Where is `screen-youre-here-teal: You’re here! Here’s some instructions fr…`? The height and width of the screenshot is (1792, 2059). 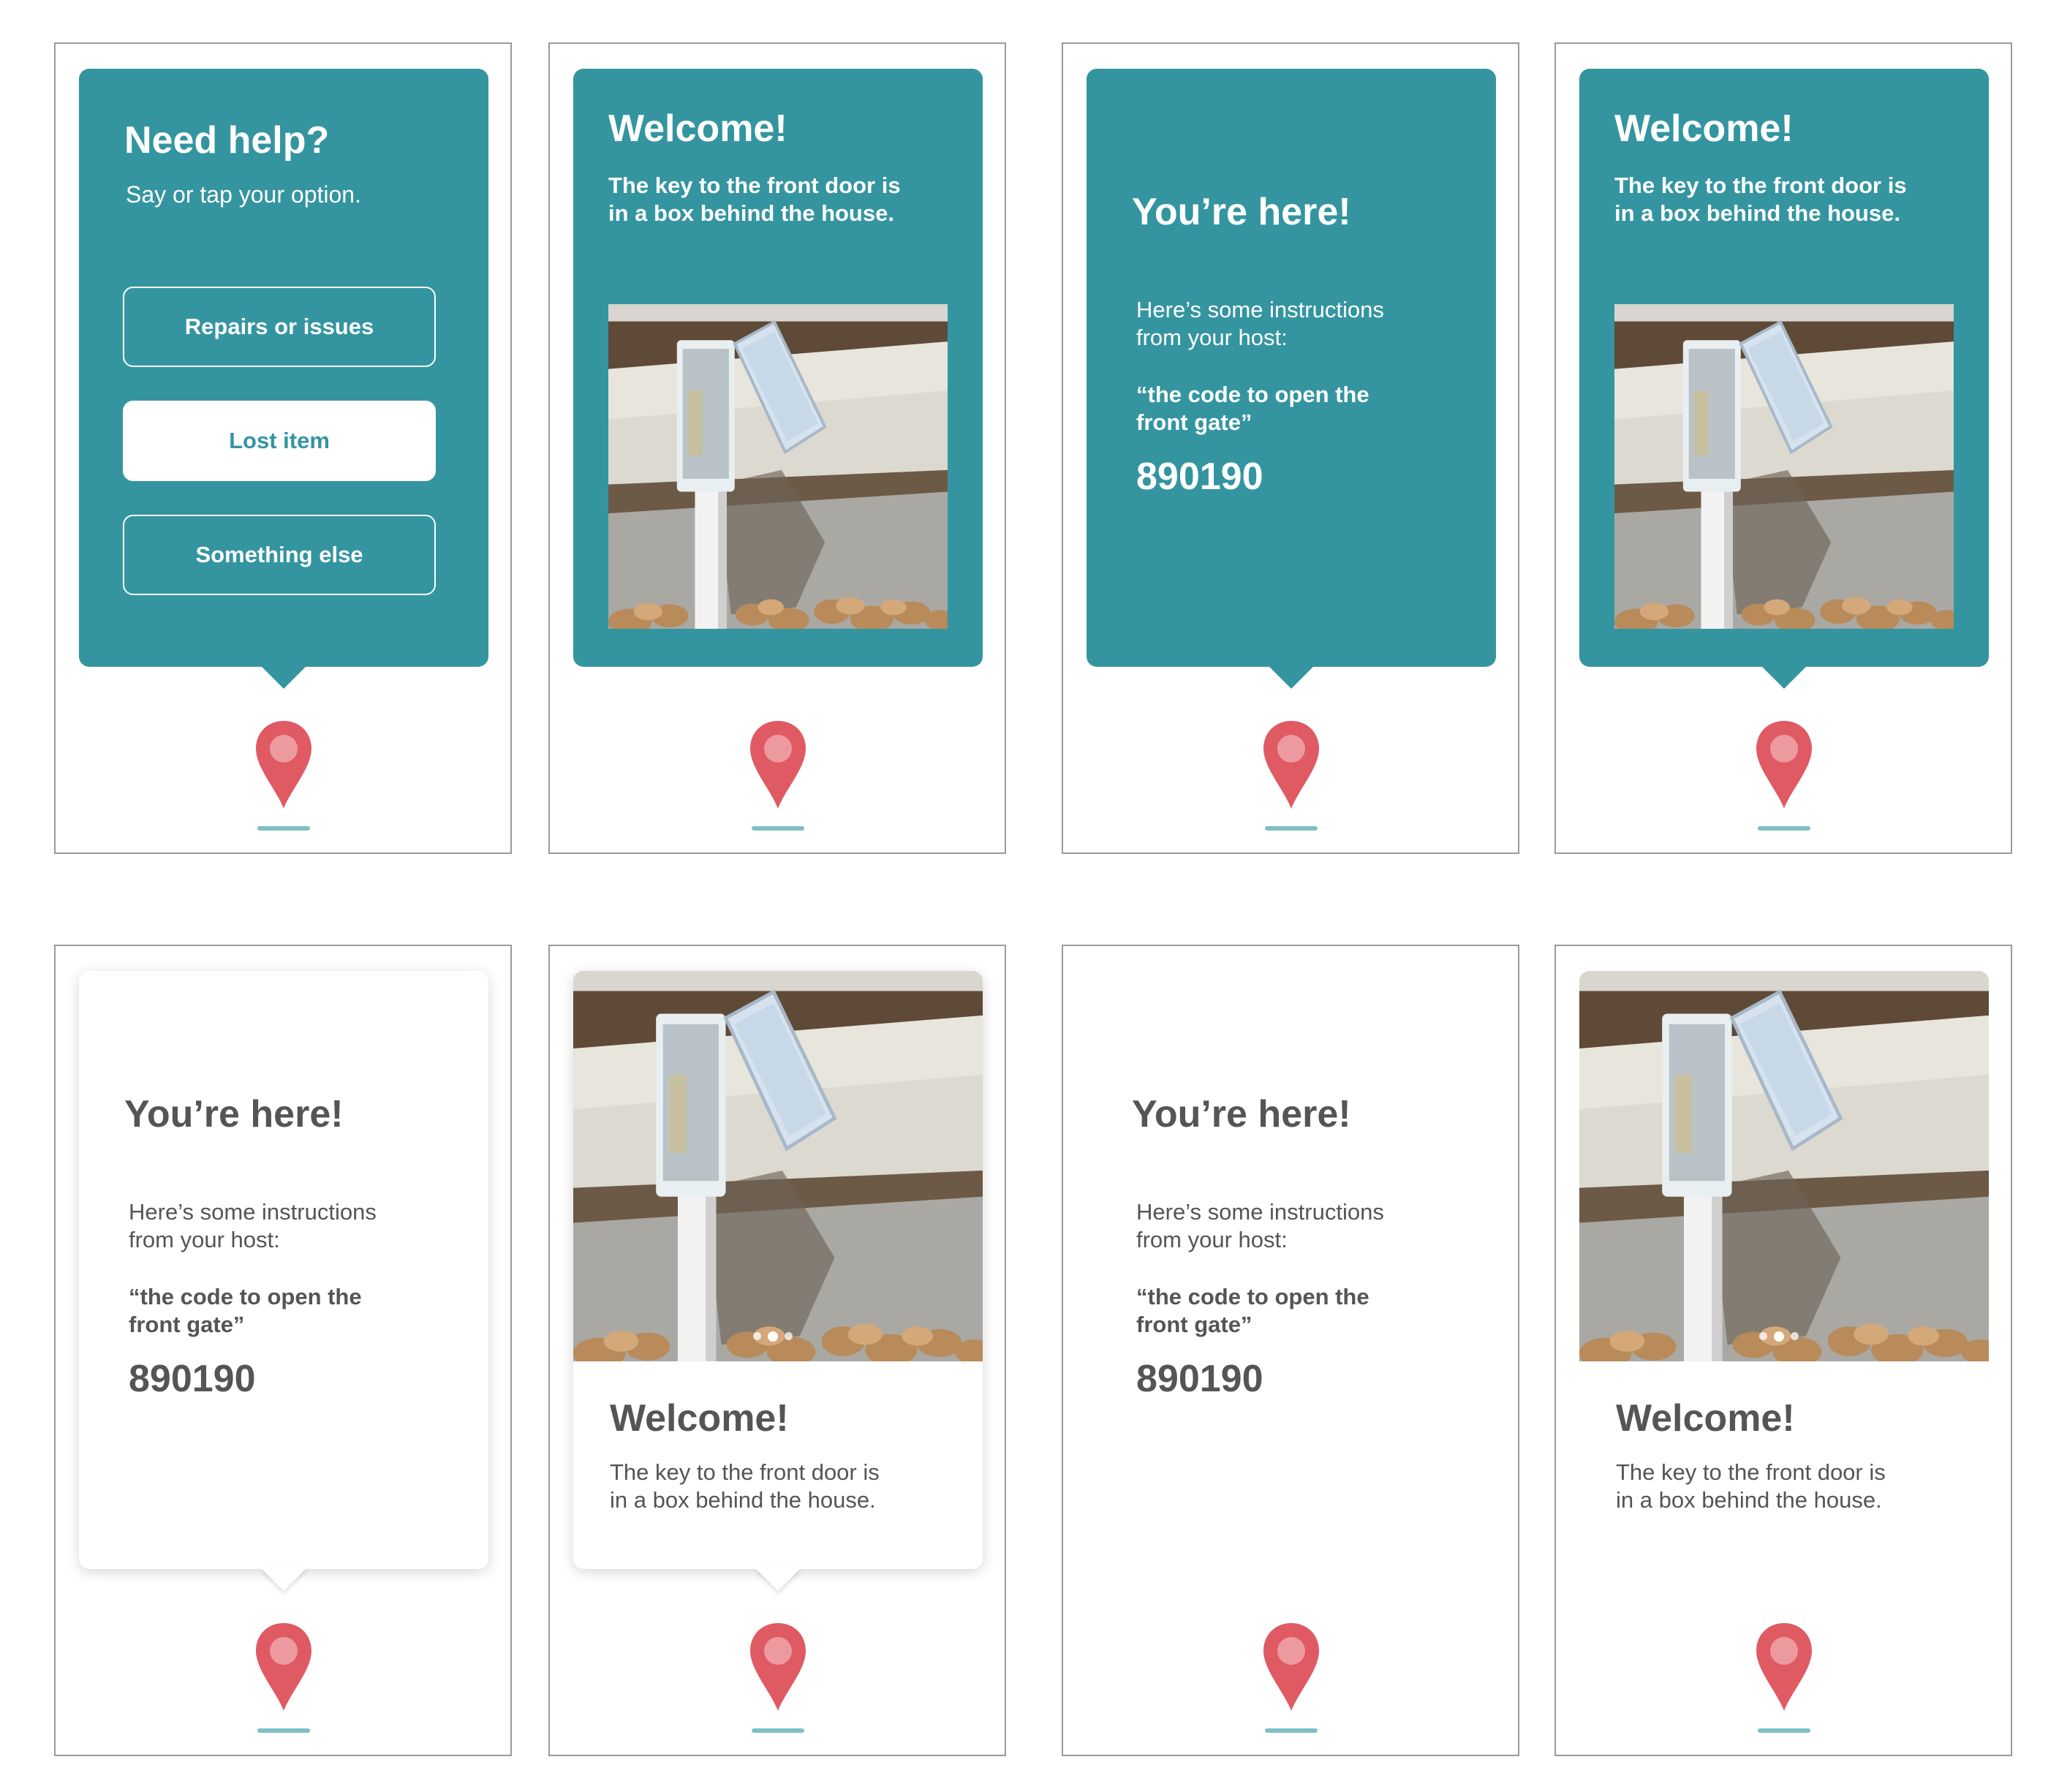
screen-youre-here-teal: You’re here! Here’s some instructions fr… is located at coordinates (1290, 448).